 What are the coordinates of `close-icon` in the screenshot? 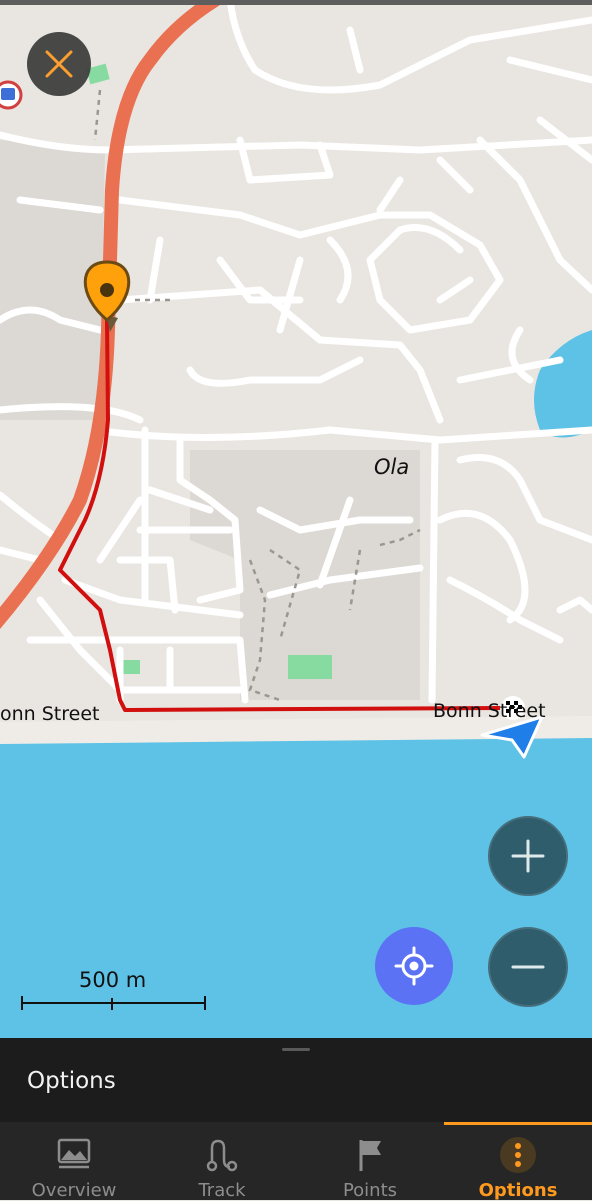 It's located at (59, 64).